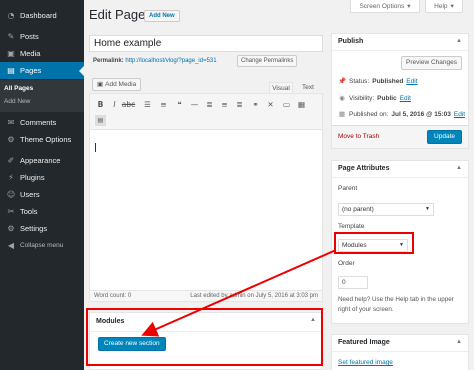 The image size is (474, 370). Describe the element at coordinates (444, 137) in the screenshot. I see `update-button: Update` at that location.